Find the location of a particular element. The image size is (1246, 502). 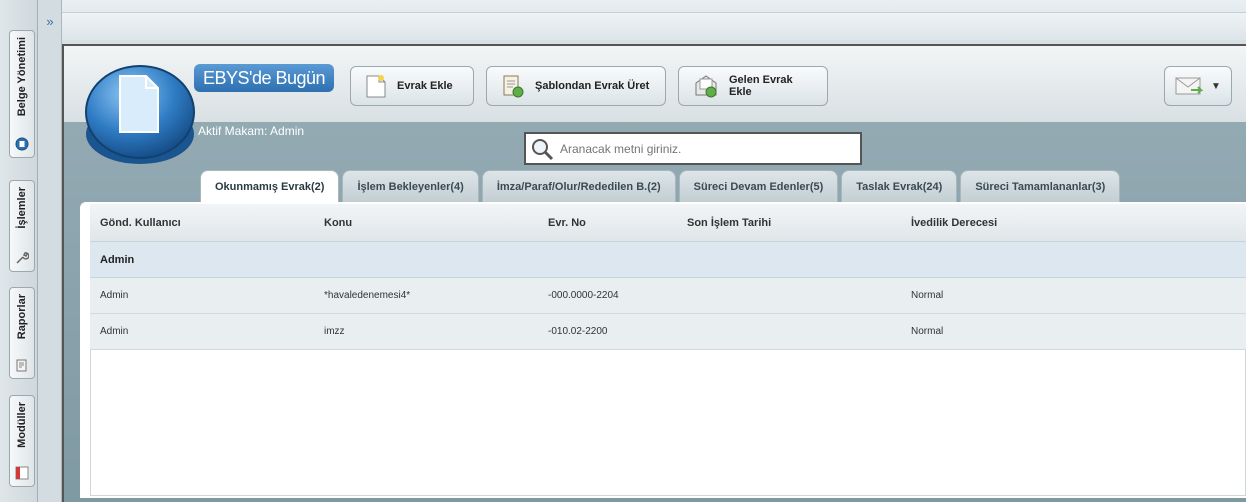

sablondan-evrak-uret-button: Şablondan Evrak Üret is located at coordinates (576, 86).